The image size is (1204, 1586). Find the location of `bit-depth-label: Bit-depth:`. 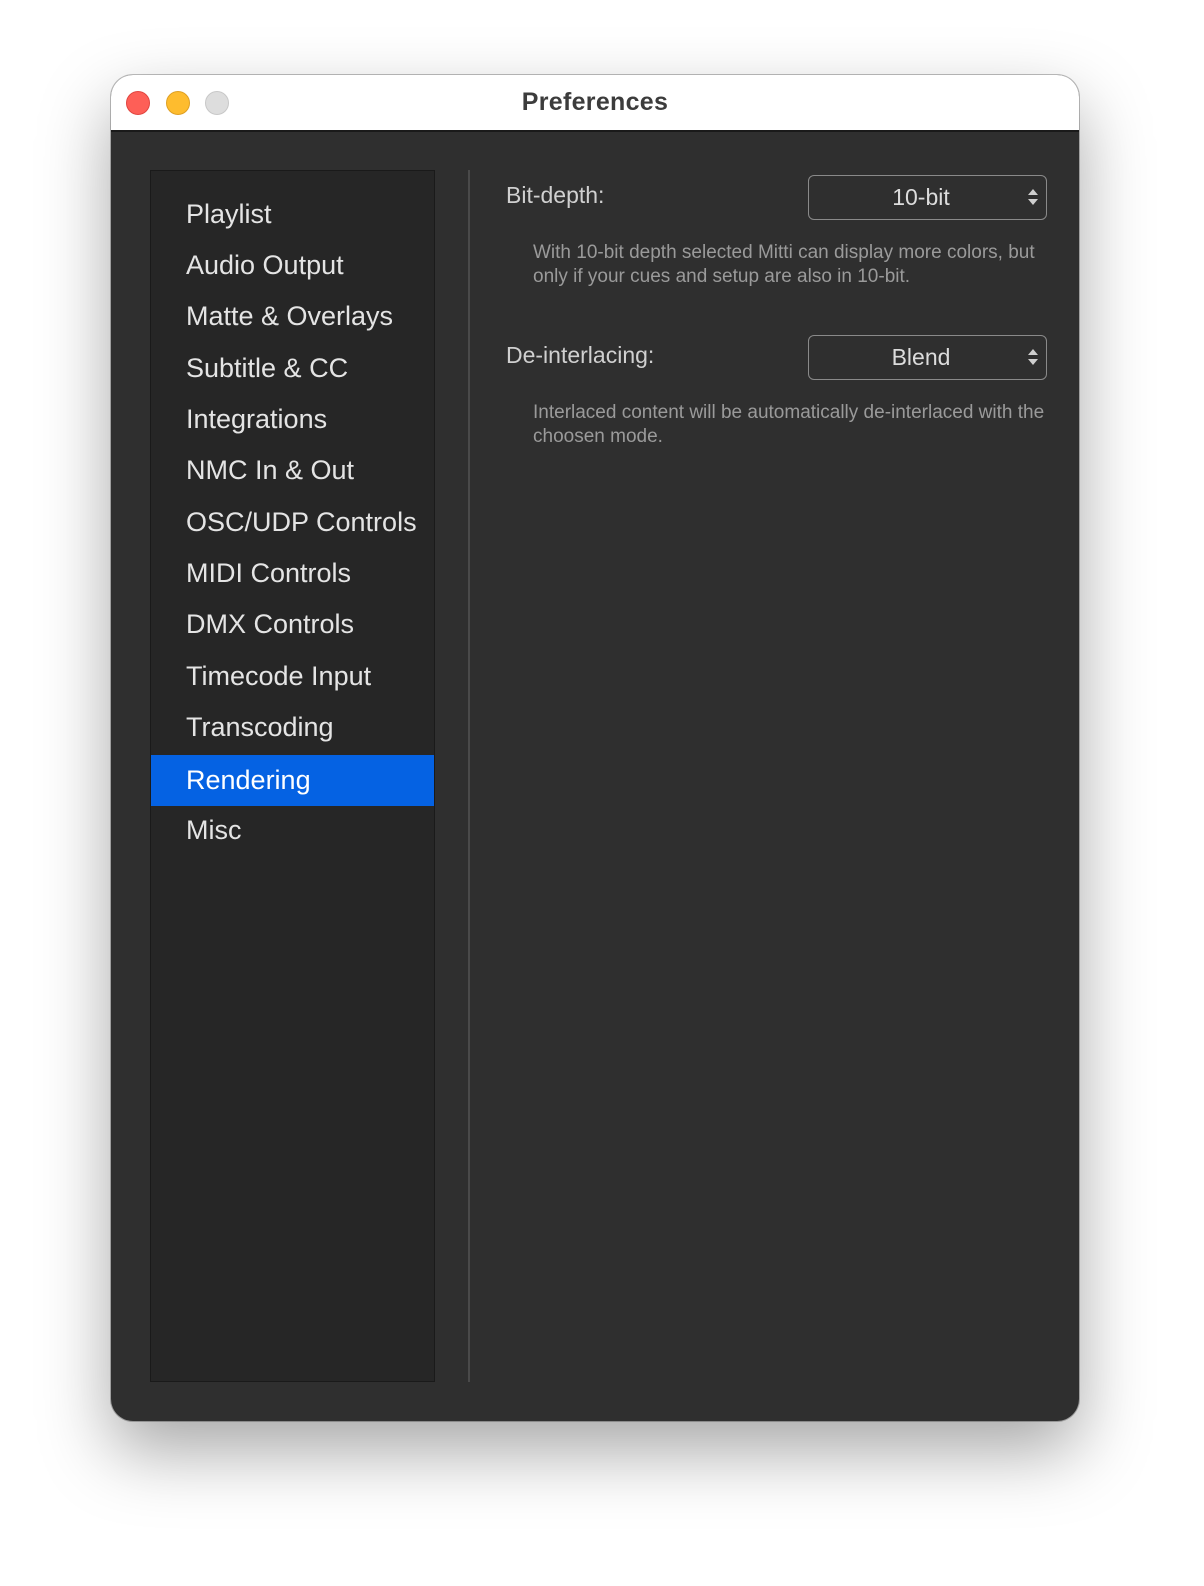

bit-depth-label: Bit-depth: is located at coordinates (555, 195).